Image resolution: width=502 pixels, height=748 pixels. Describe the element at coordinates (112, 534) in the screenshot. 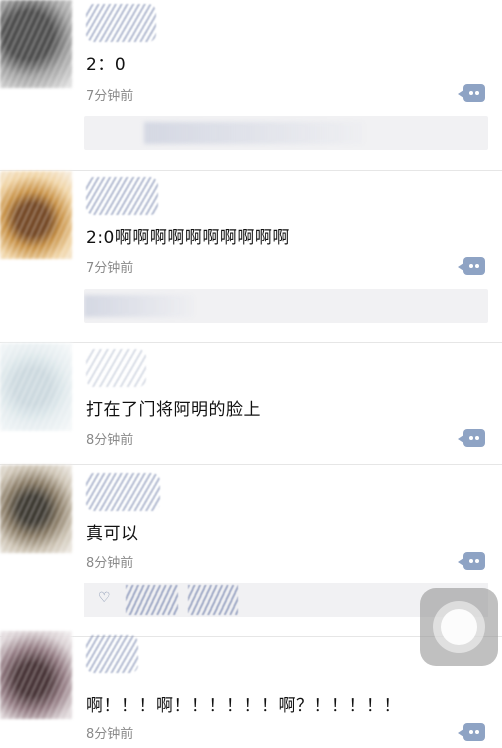

I see `comment-text: 真可以` at that location.